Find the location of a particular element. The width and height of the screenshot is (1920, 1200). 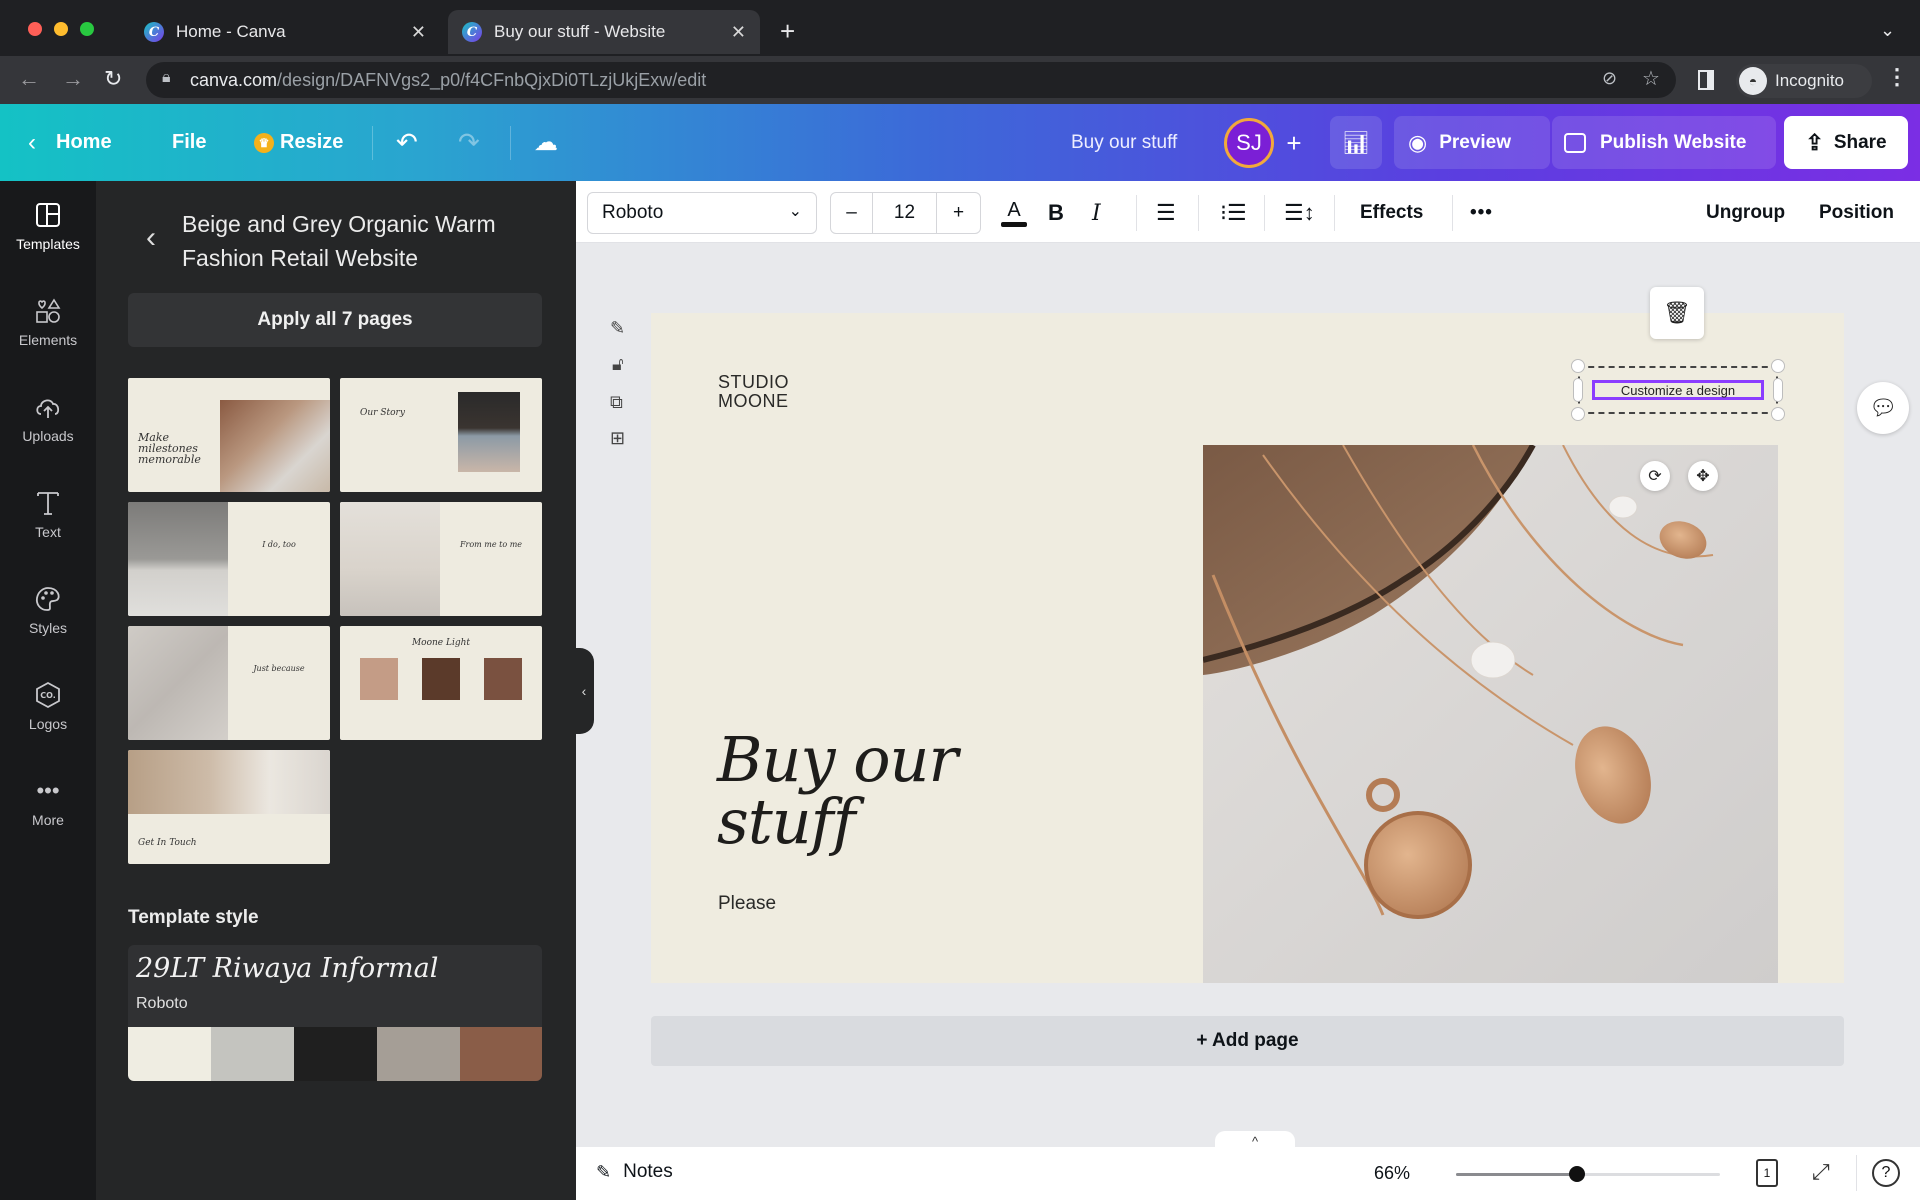

font-family-dropdown: Roboto ⌄ is located at coordinates (702, 213).